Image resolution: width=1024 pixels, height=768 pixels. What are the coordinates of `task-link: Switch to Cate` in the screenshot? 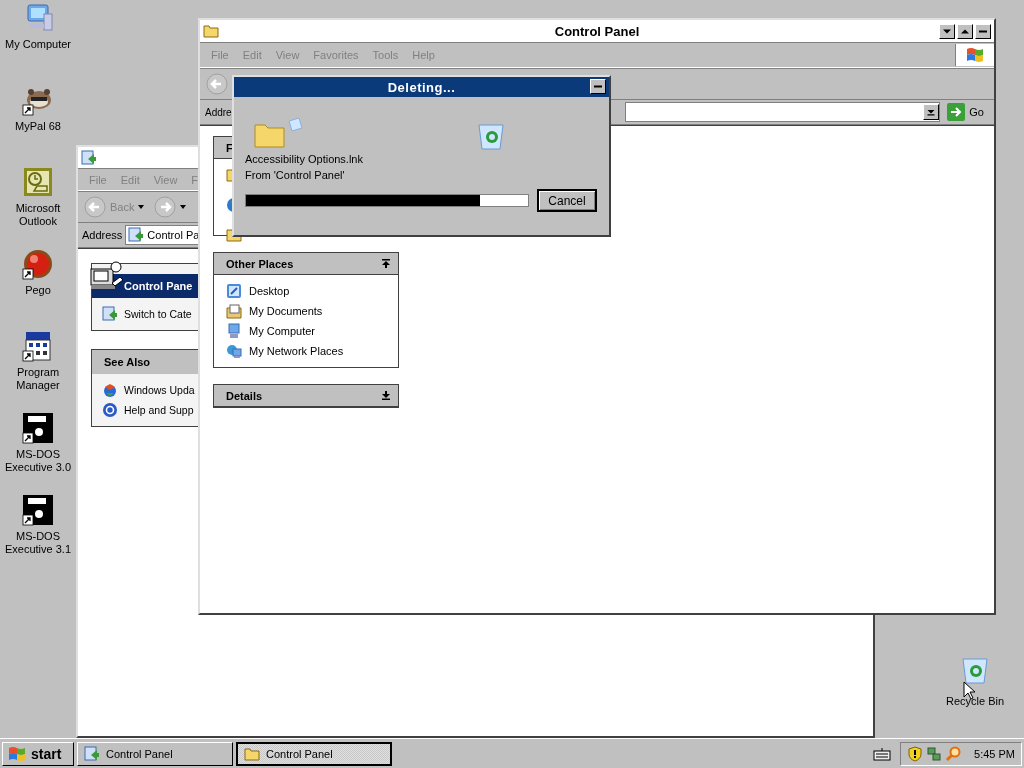 It's located at (158, 314).